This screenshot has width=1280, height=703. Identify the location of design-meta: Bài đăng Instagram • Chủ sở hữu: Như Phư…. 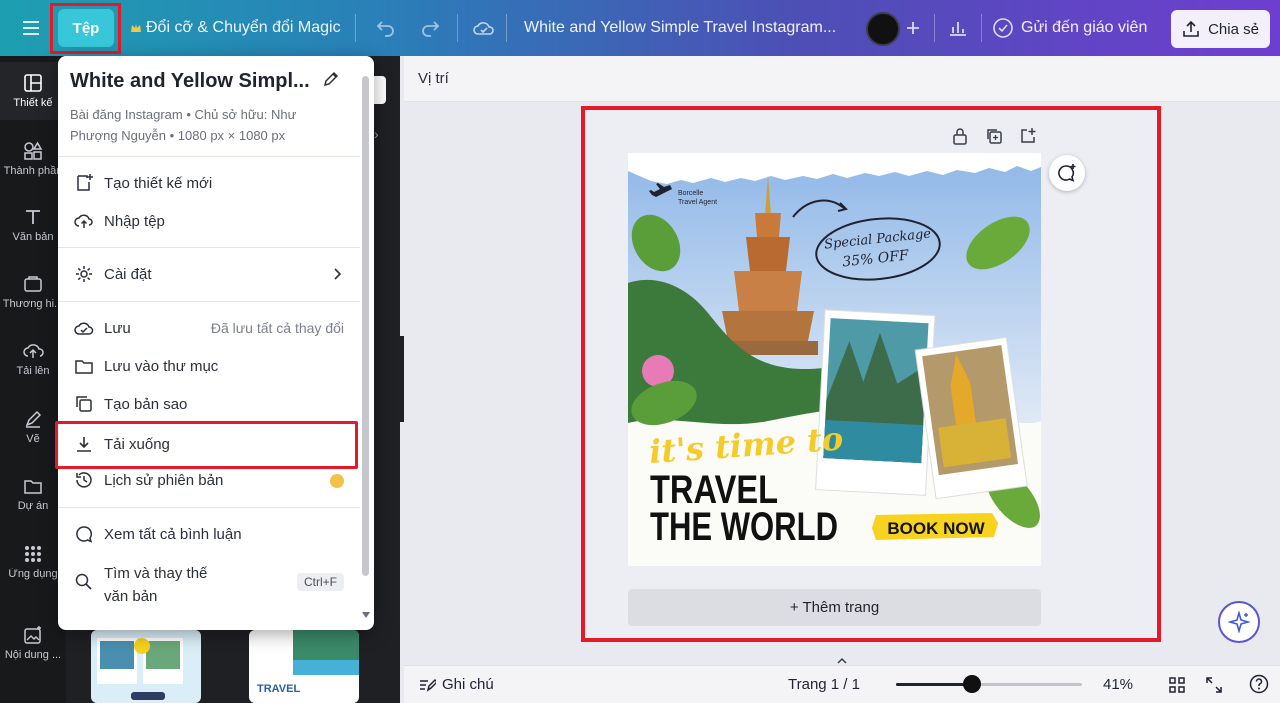
(193, 125).